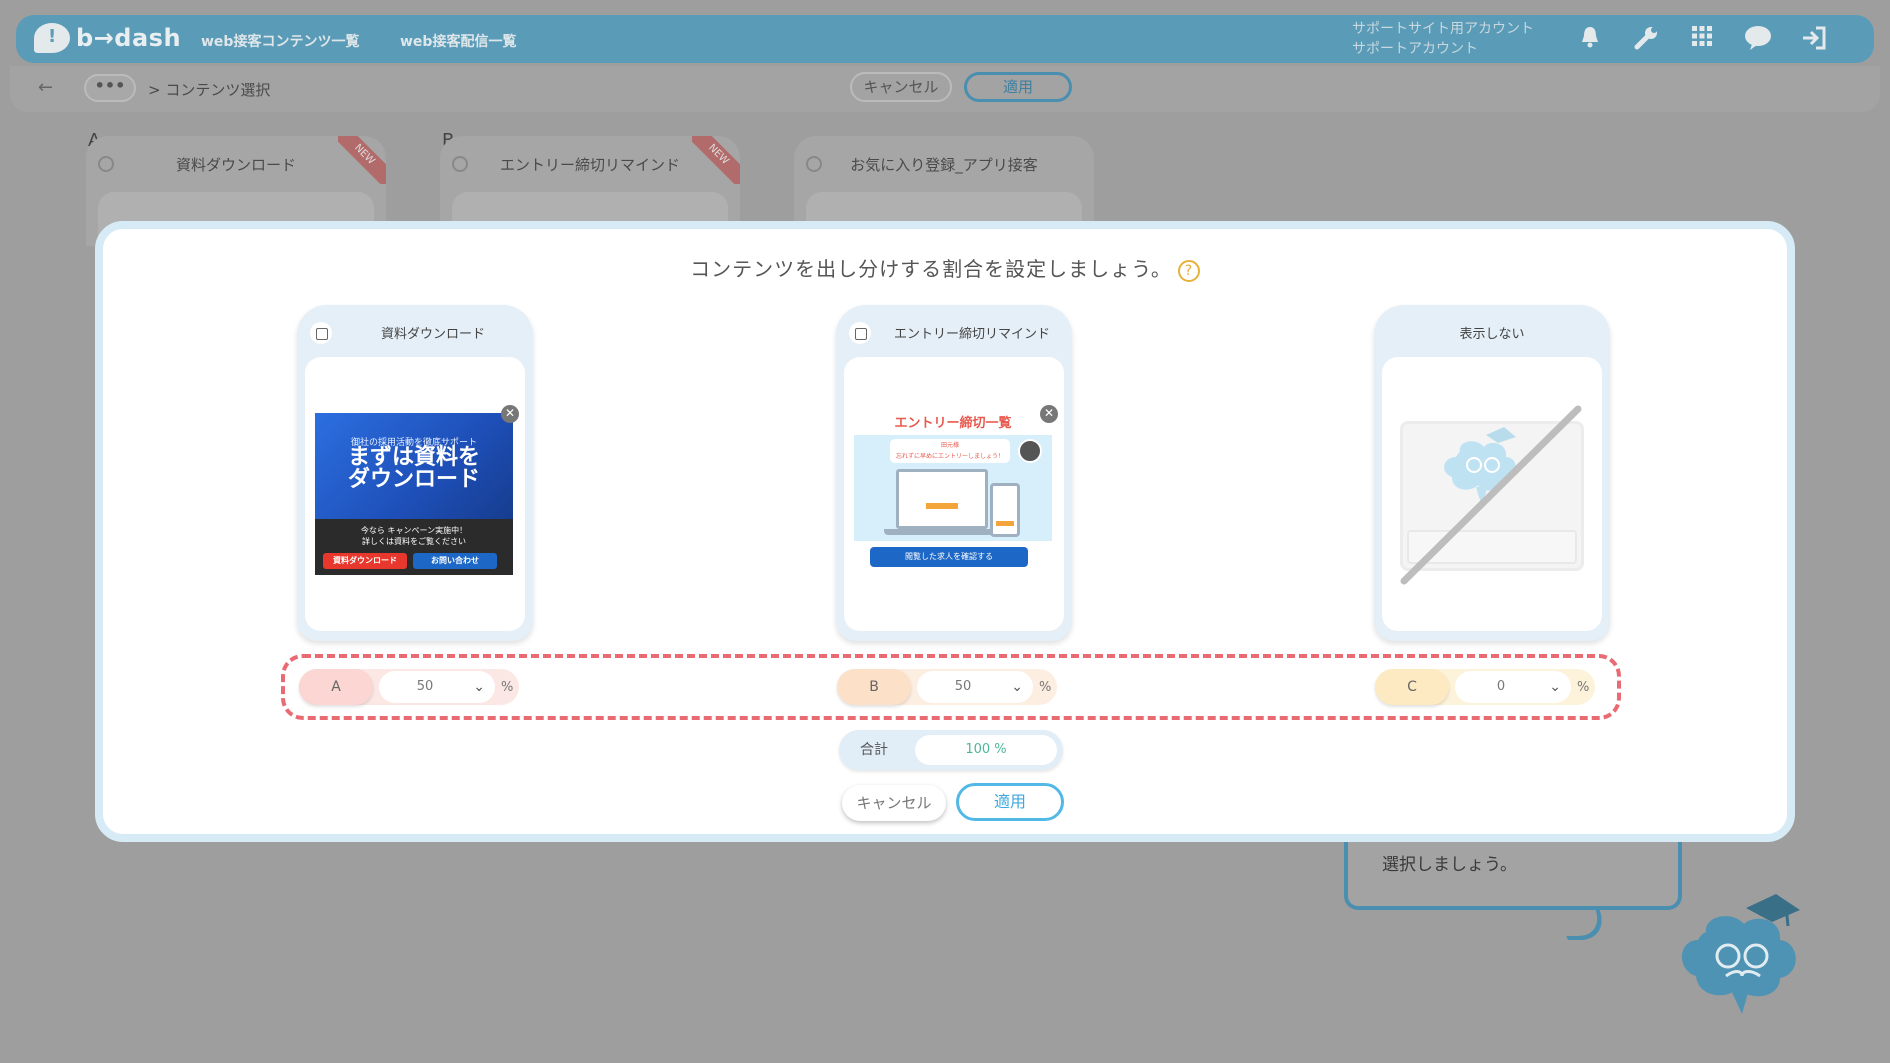 Image resolution: width=1890 pixels, height=1063 pixels. I want to click on modal-title-text: コンテンツを出し分けする割合を設定しましょう。, so click(931, 269).